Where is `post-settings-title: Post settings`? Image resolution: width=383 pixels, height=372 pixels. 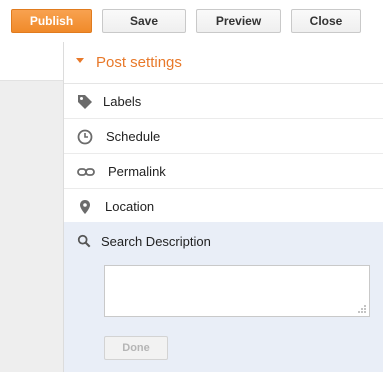 post-settings-title: Post settings is located at coordinates (139, 62).